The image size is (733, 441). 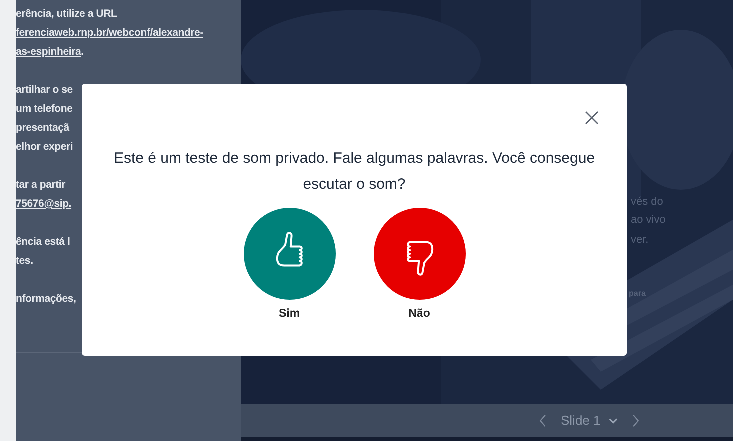 What do you see at coordinates (354, 172) in the screenshot?
I see `dialog-message: Este é um teste de som privado. Fale algumas palavras. Você consegue escutar o som?` at bounding box center [354, 172].